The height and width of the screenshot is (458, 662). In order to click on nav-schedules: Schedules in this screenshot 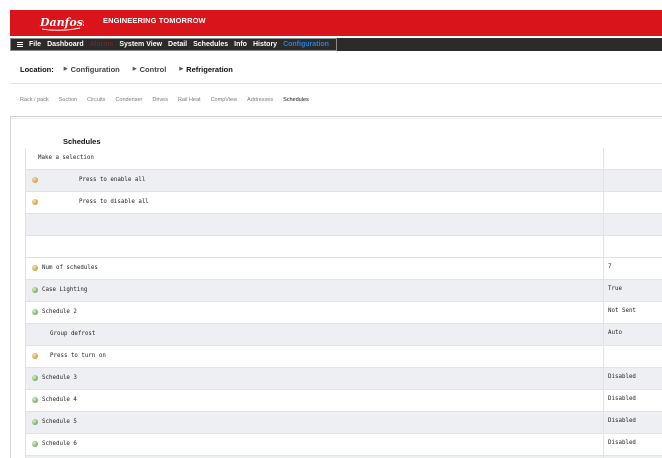, I will do `click(210, 44)`.